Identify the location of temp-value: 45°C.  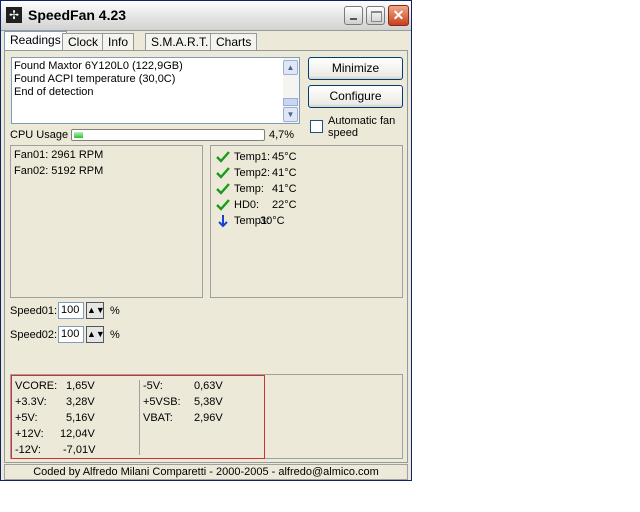
(284, 157).